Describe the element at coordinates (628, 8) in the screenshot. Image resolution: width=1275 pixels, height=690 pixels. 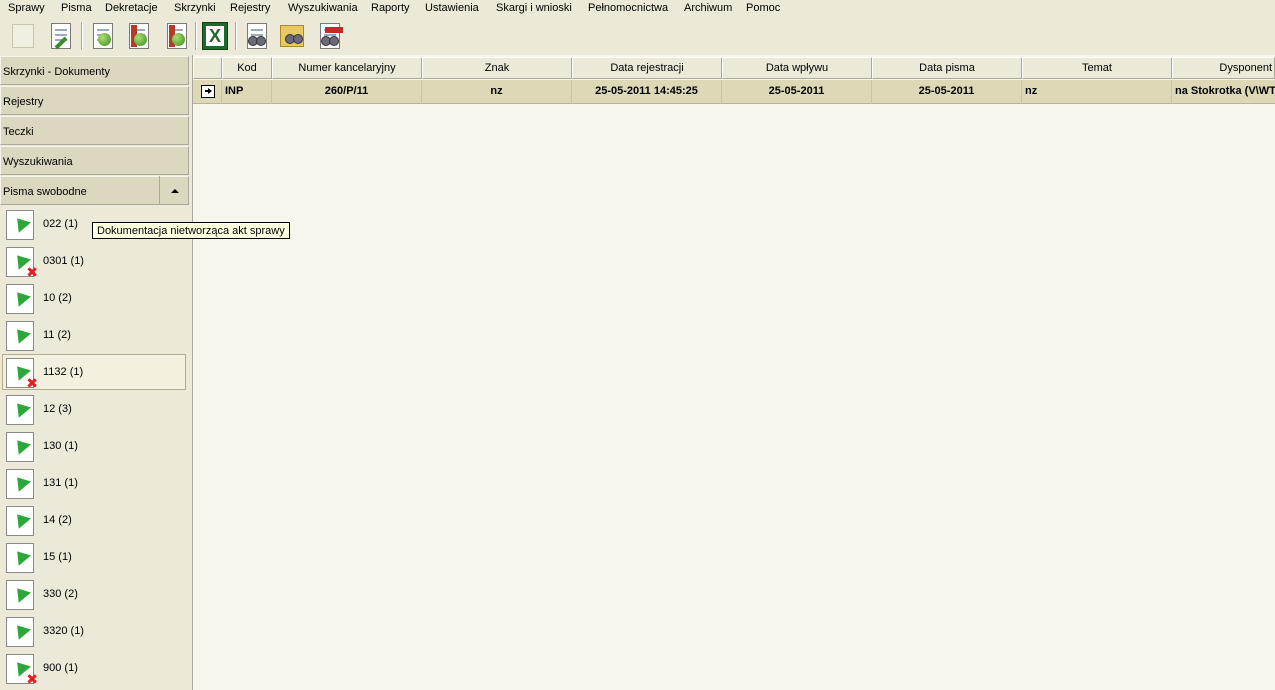
I see `menu-pelnomocnictwa: Pełnomocnictwa` at that location.